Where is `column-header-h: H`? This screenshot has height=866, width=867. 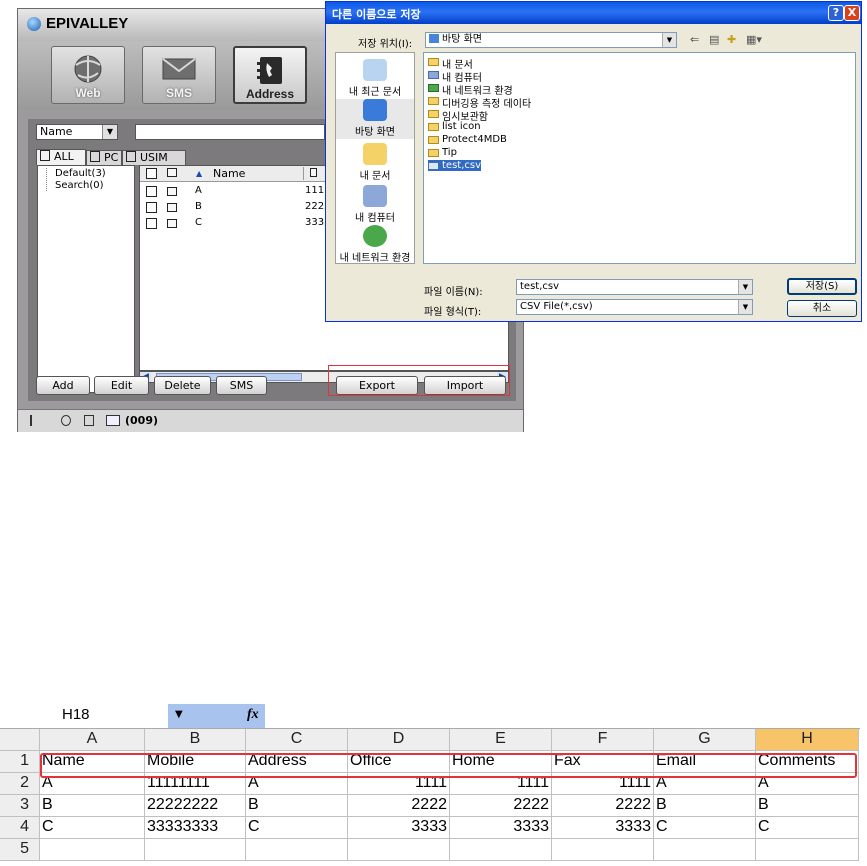
column-header-h: H is located at coordinates (807, 740).